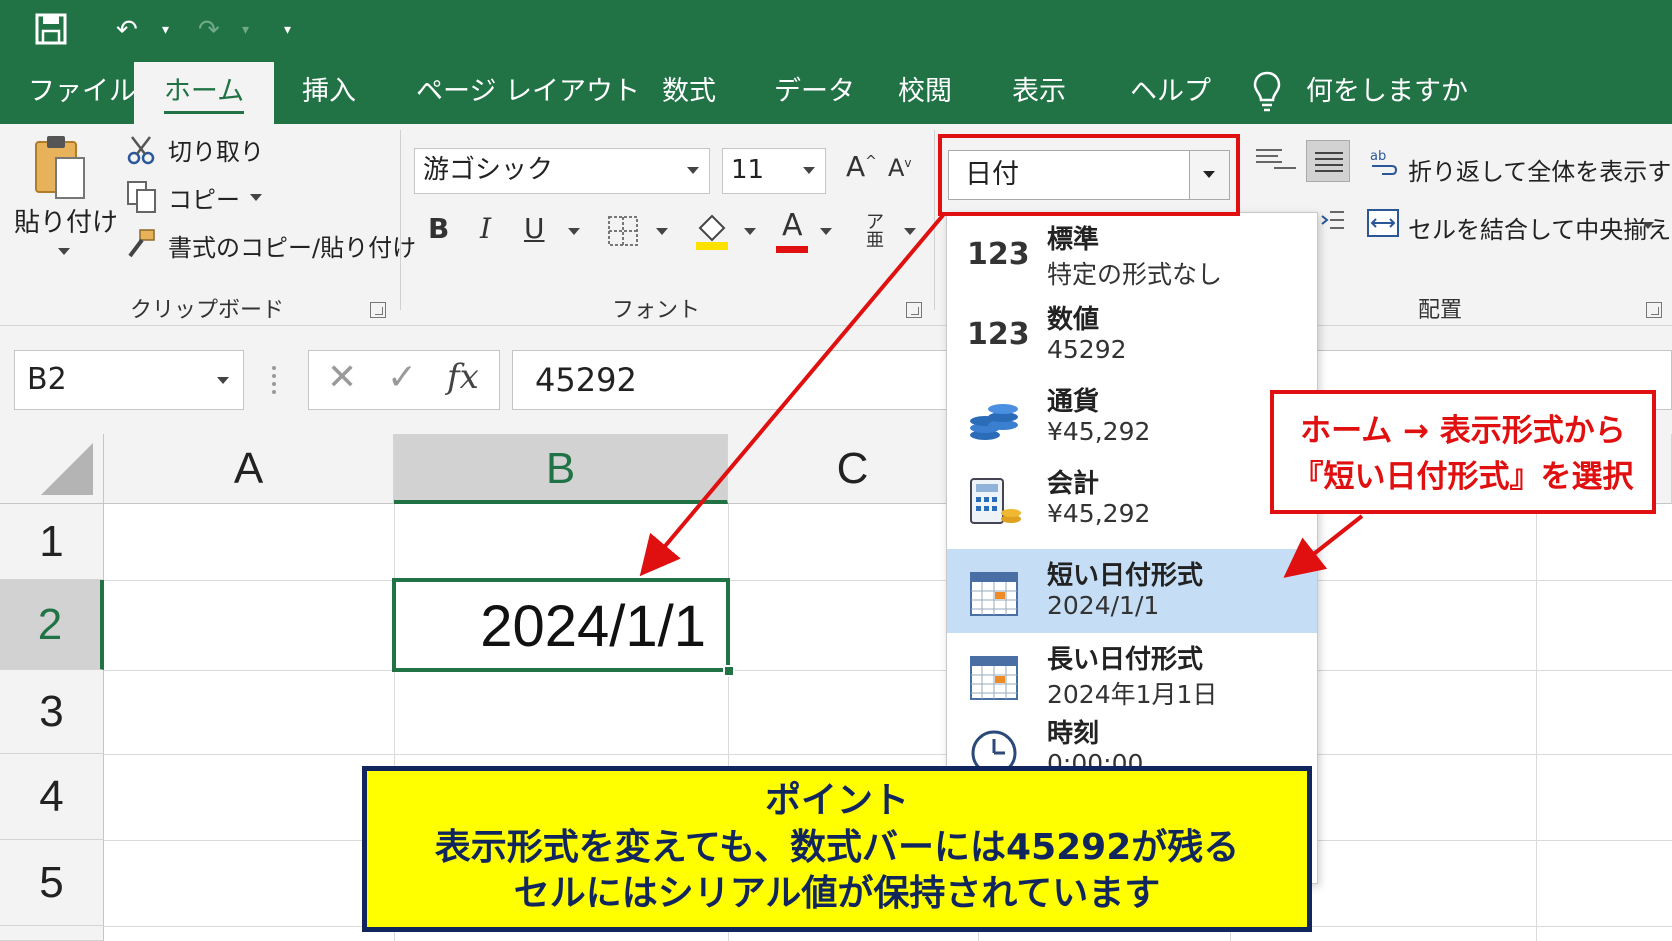 This screenshot has width=1672, height=941. I want to click on merge-center-icon, so click(1383, 223).